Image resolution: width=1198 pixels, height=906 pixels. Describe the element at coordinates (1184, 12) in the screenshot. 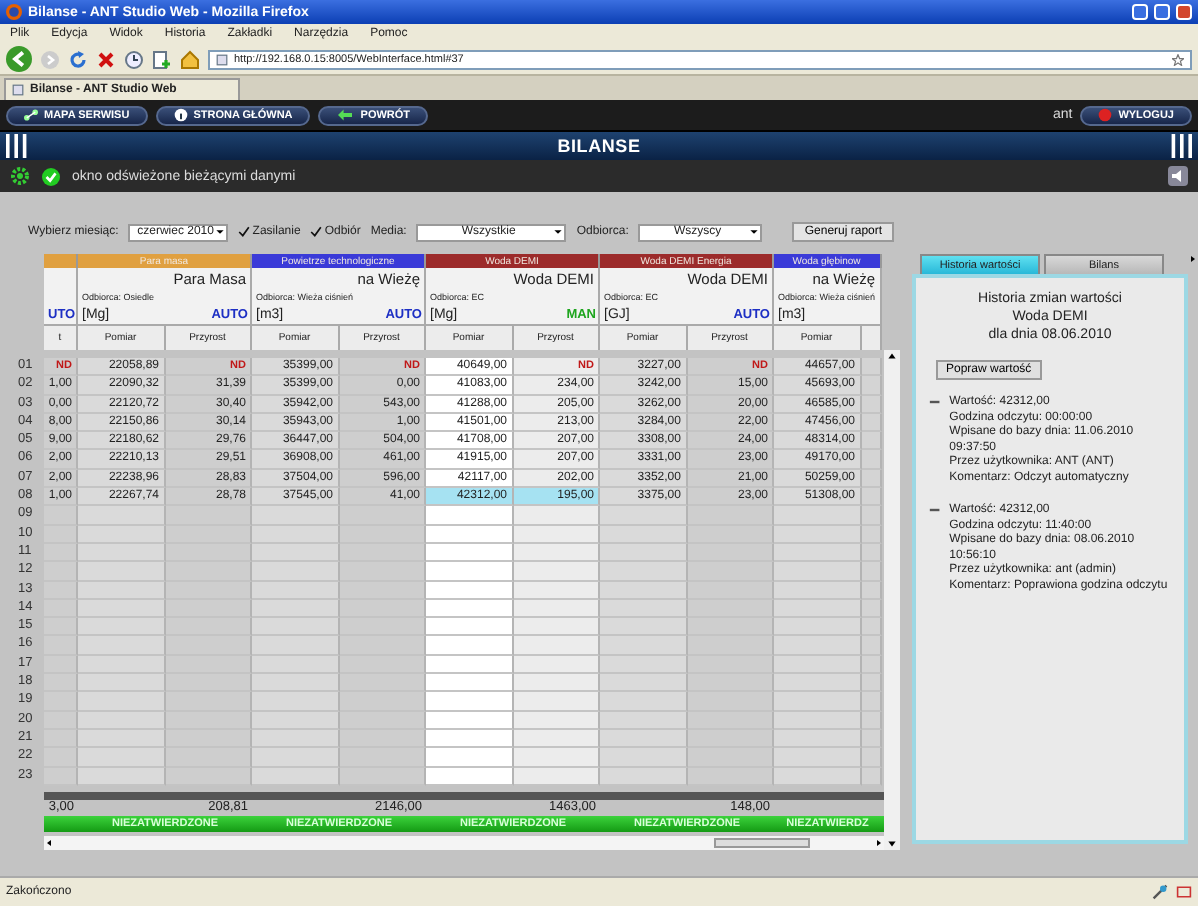

I see `close-button` at that location.